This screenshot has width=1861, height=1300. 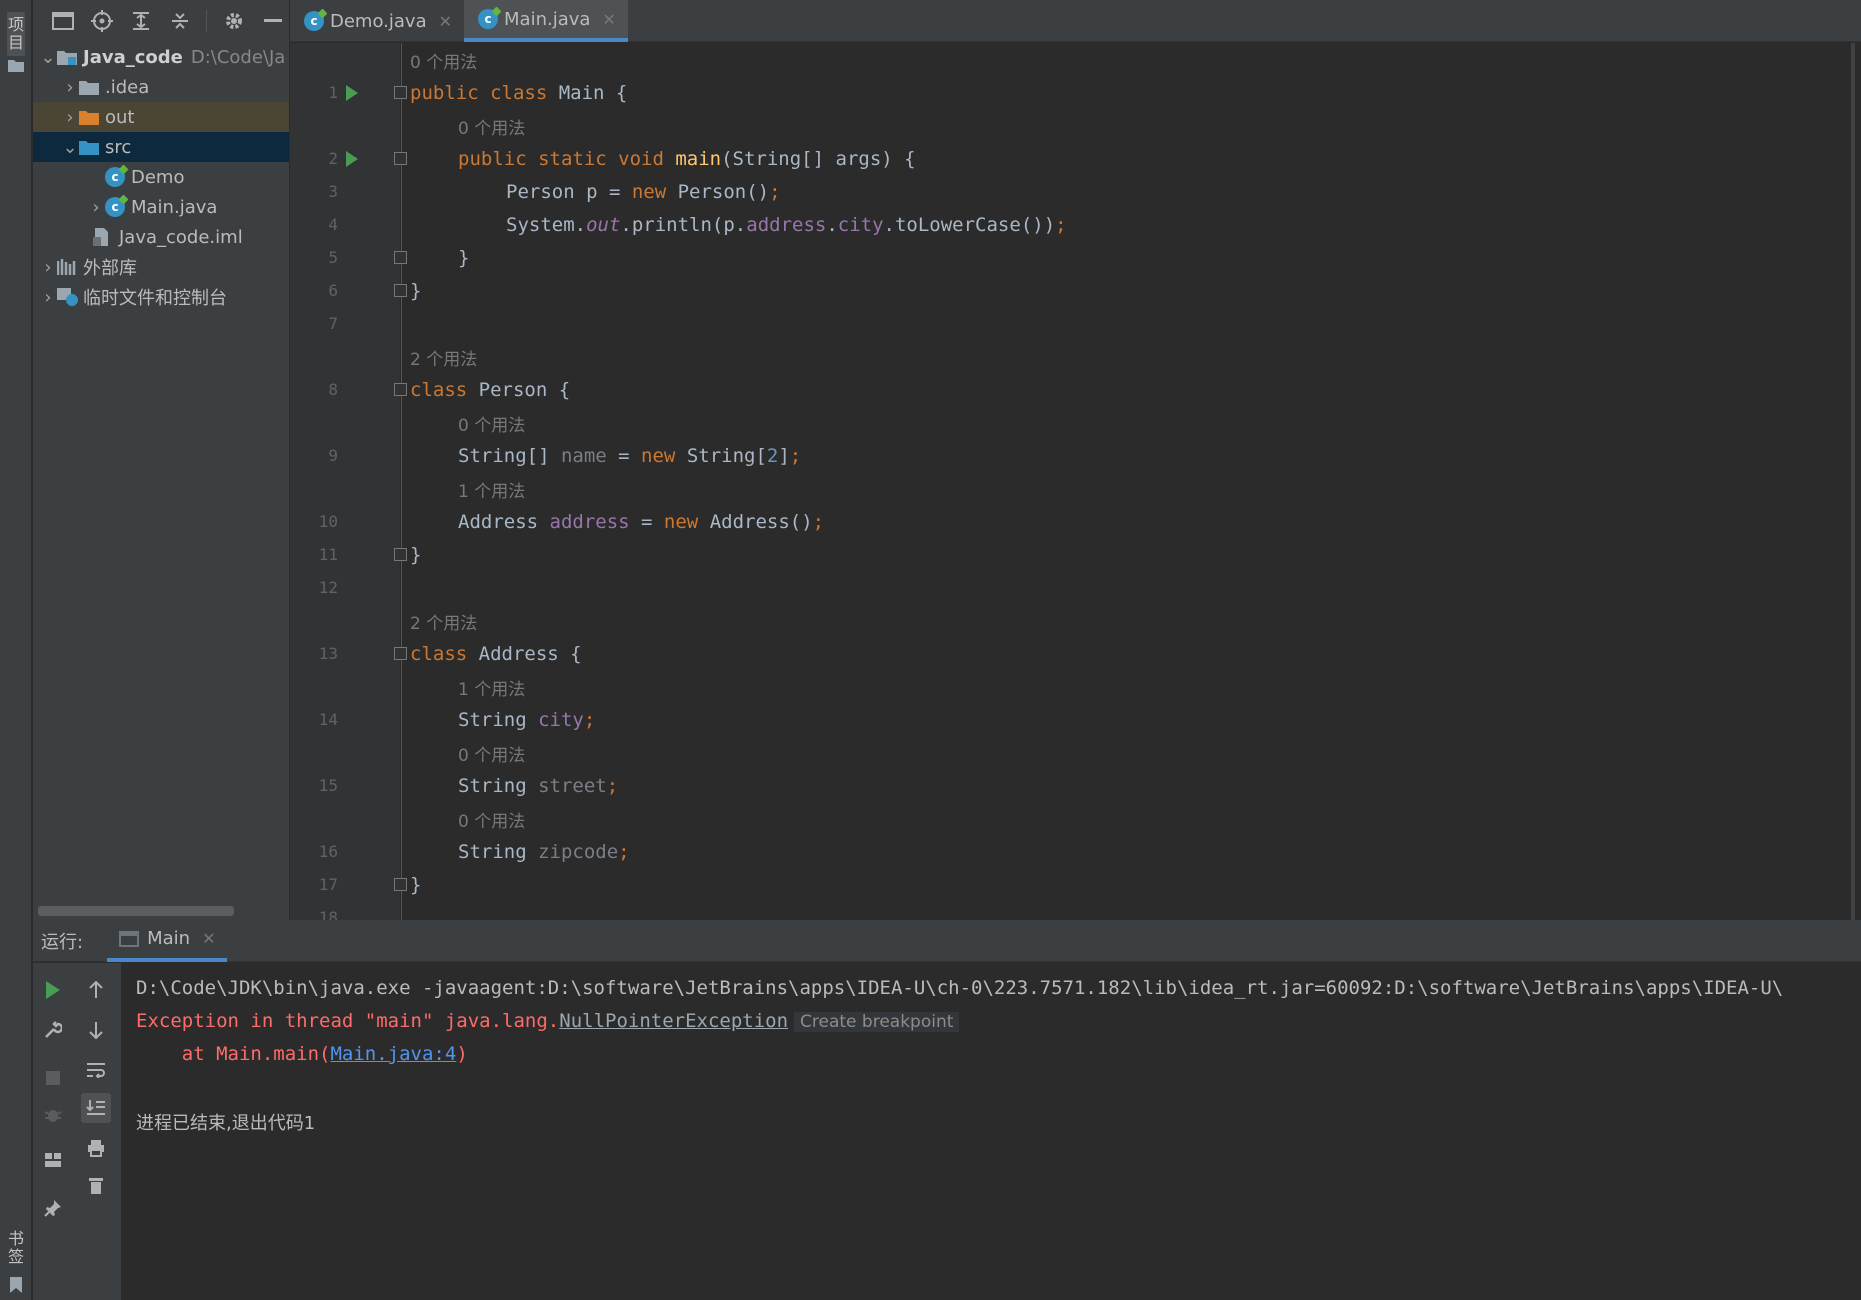 I want to click on run-label: 运行:, so click(x=62, y=942).